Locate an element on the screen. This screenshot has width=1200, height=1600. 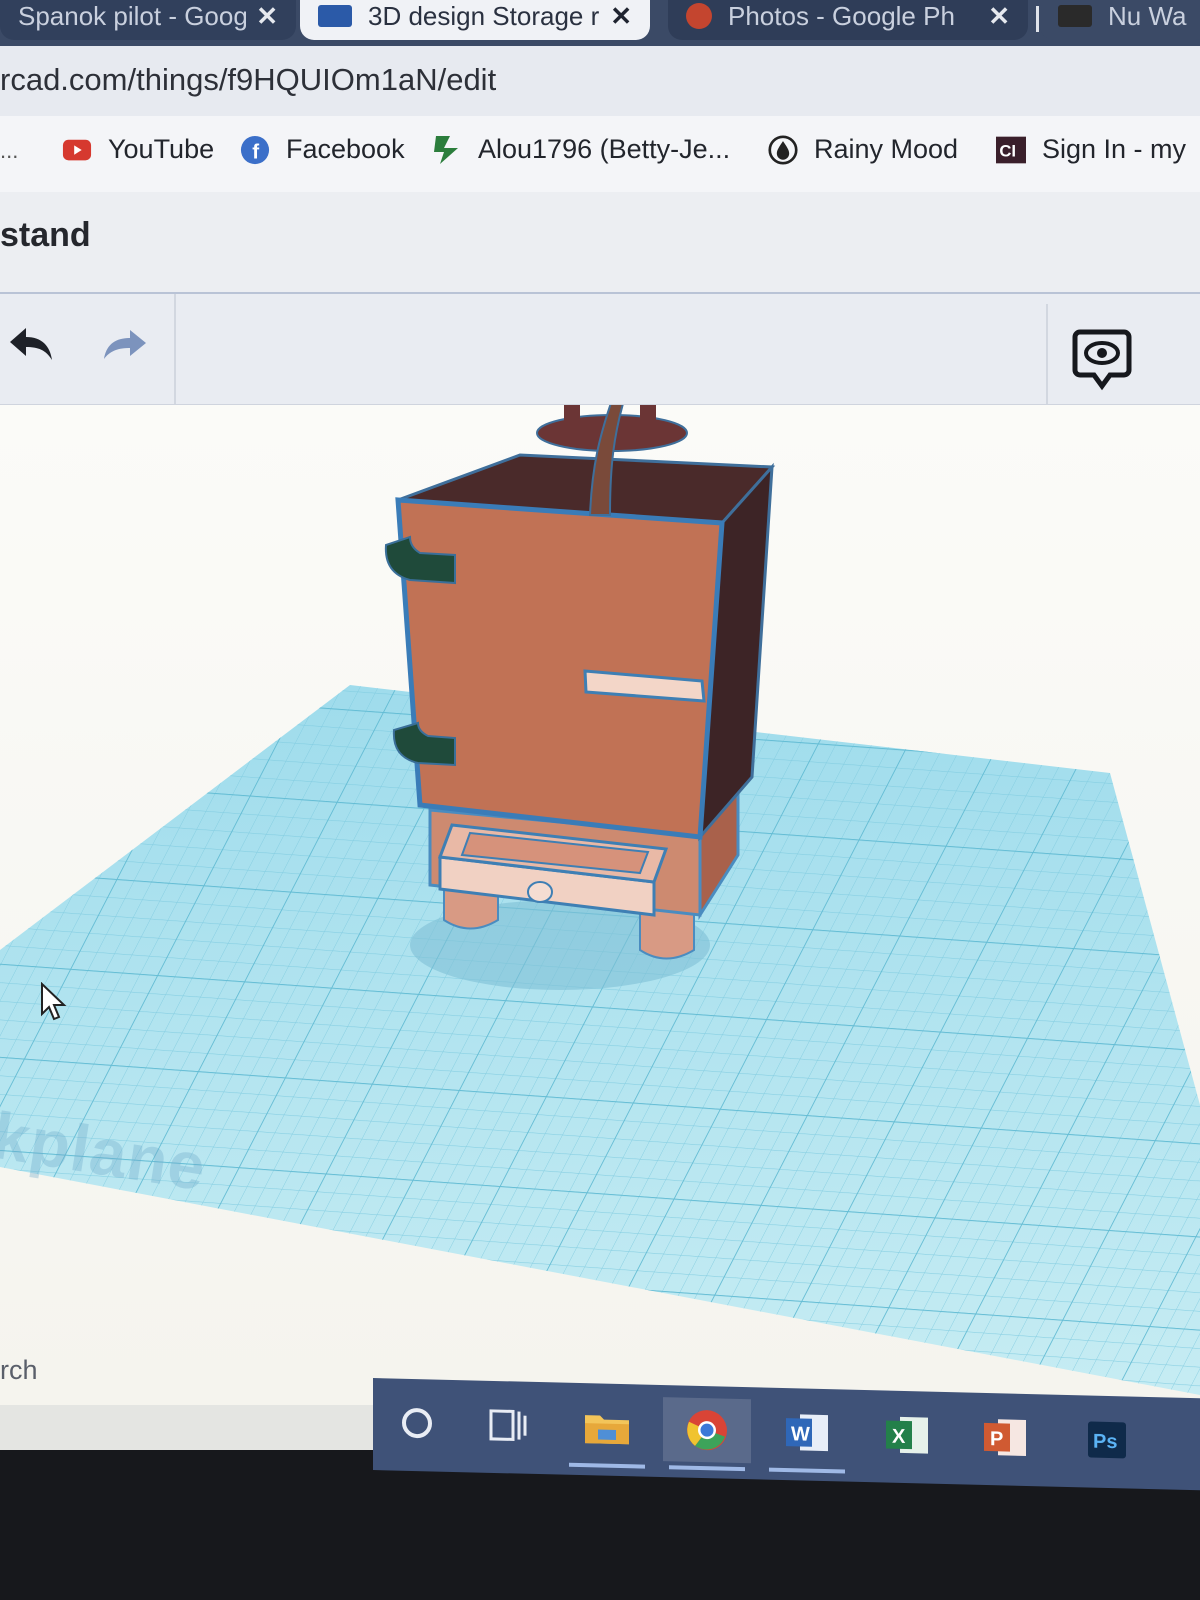
puzzle-icon is located at coordinates (447, 150).